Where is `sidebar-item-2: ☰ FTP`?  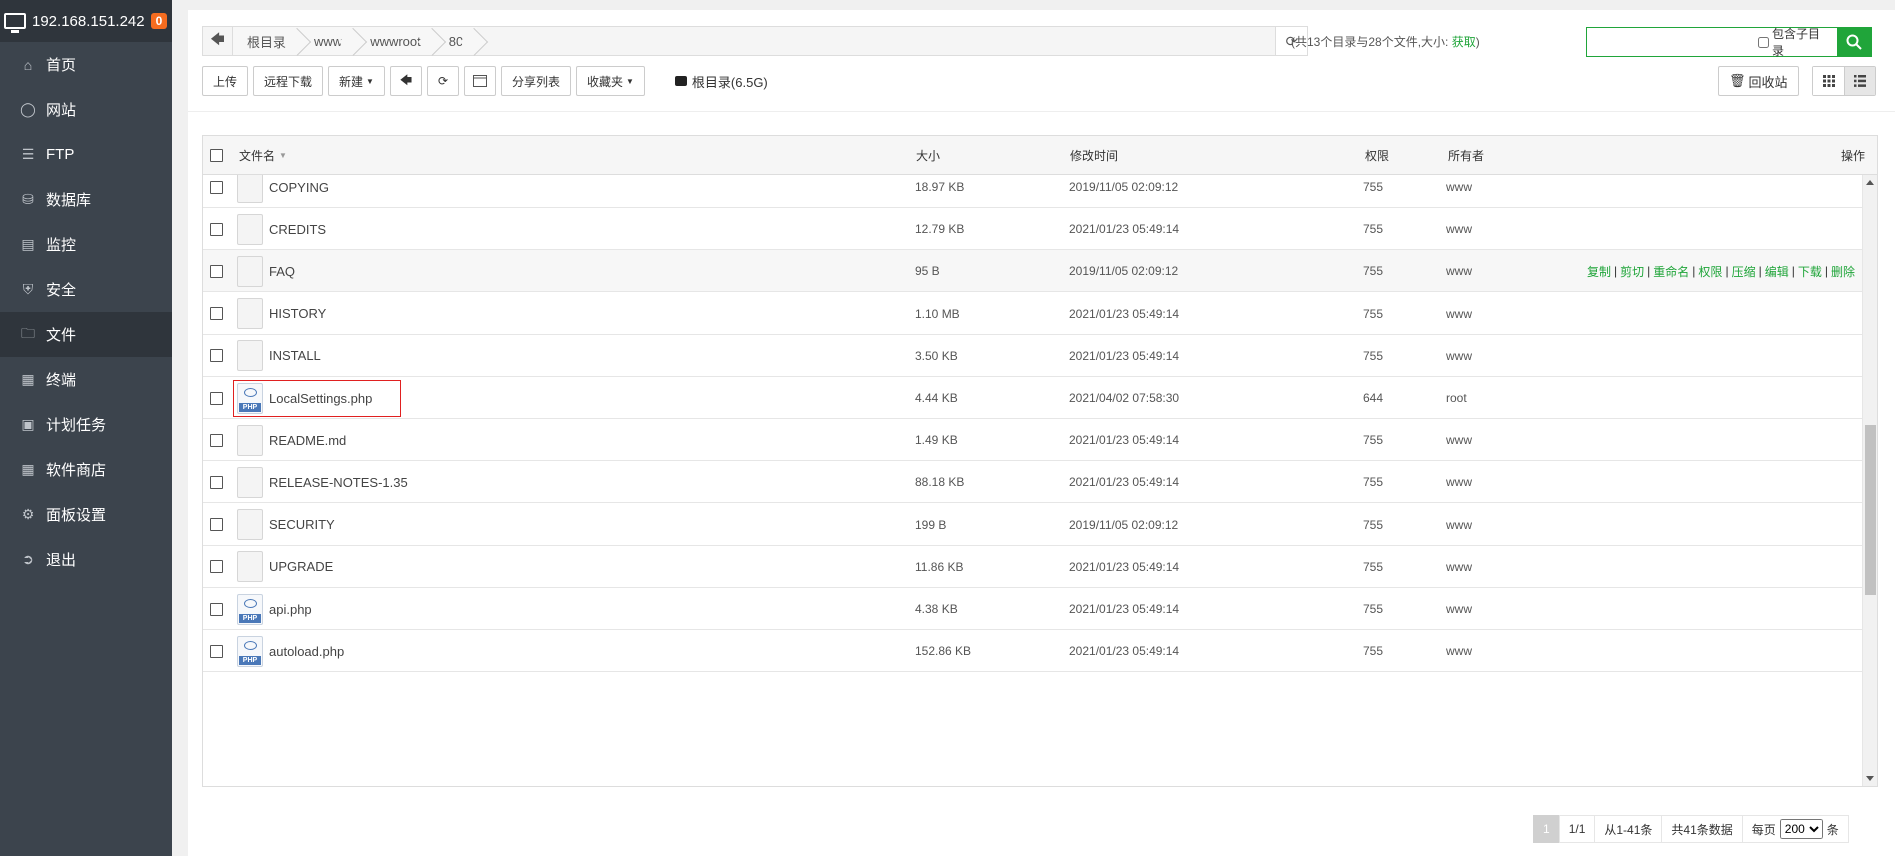 sidebar-item-2: ☰ FTP is located at coordinates (86, 154).